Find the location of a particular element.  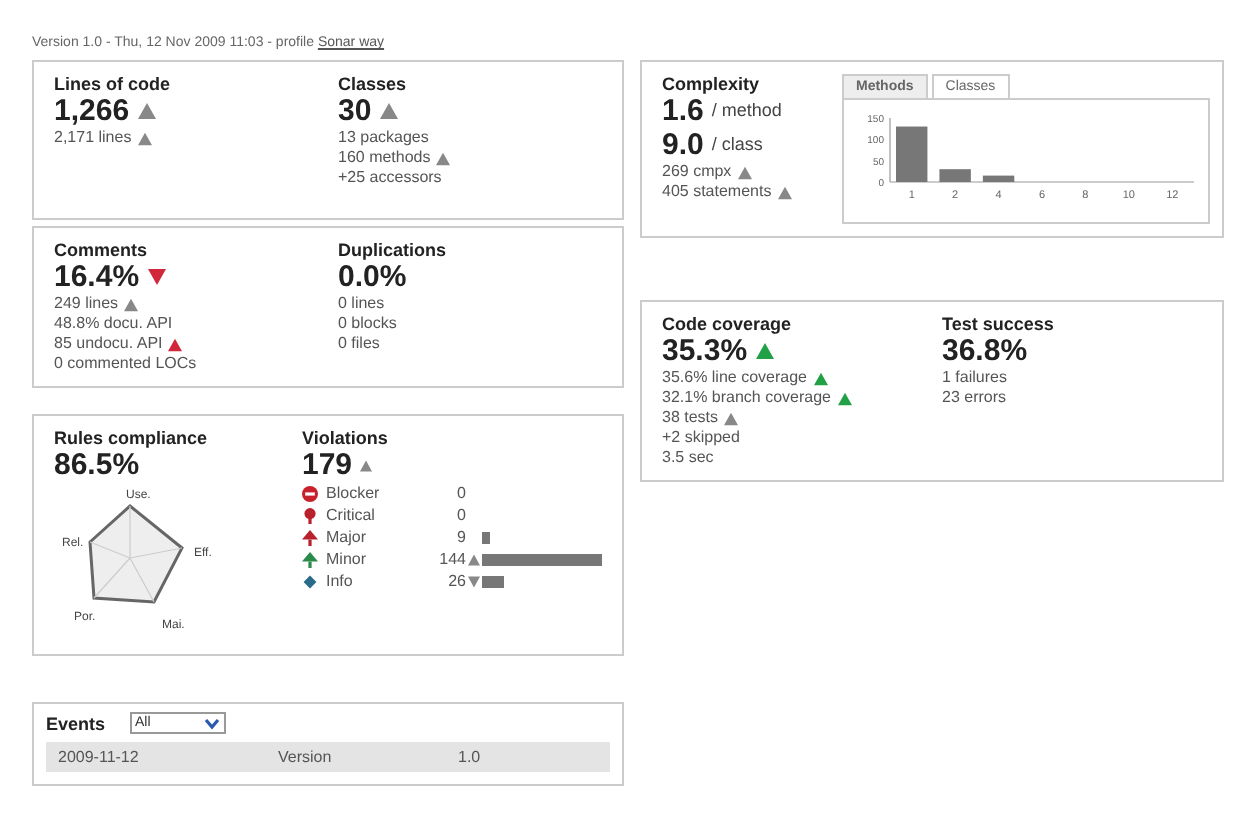

minor-severity-icon is located at coordinates (310, 559).